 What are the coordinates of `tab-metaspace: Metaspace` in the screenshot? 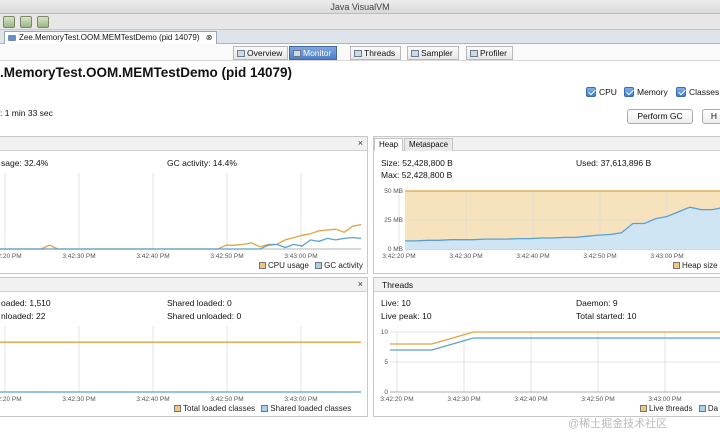 It's located at (429, 144).